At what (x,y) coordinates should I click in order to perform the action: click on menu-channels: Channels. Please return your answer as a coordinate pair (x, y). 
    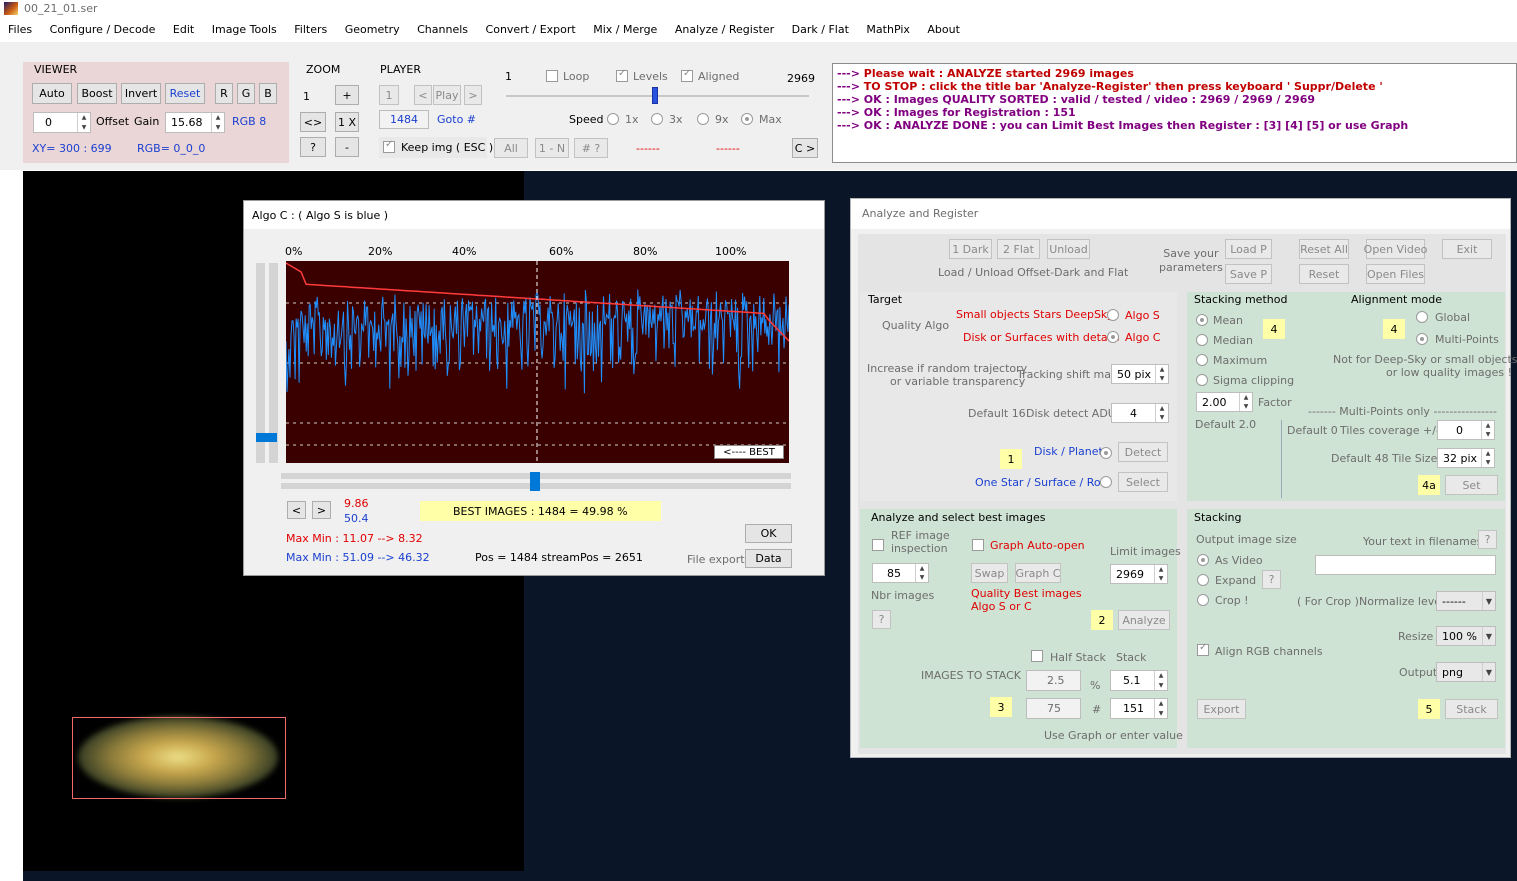
    Looking at the image, I should click on (442, 29).